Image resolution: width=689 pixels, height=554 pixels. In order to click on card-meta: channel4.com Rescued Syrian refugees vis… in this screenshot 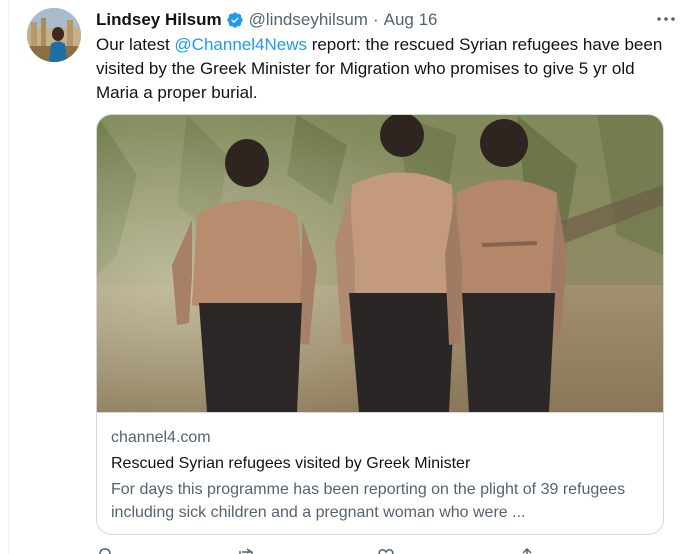, I will do `click(380, 474)`.